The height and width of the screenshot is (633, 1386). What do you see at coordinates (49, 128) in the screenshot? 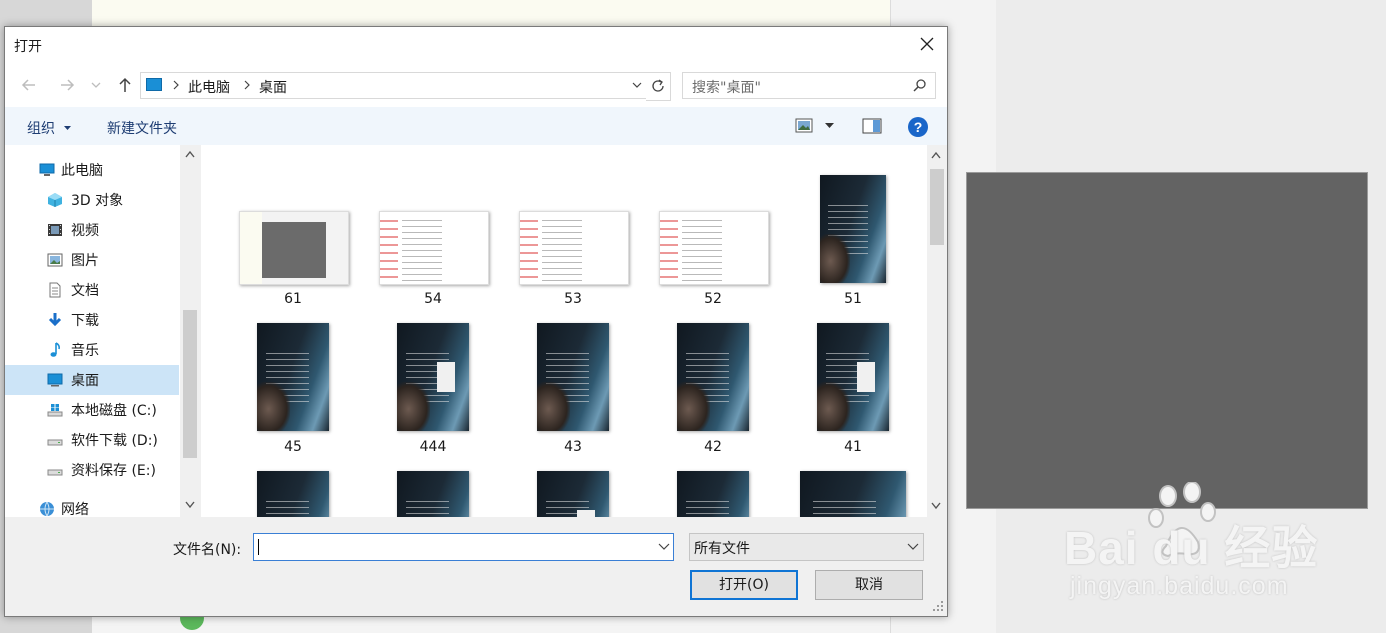
I see `organize-menu-button: 组织` at bounding box center [49, 128].